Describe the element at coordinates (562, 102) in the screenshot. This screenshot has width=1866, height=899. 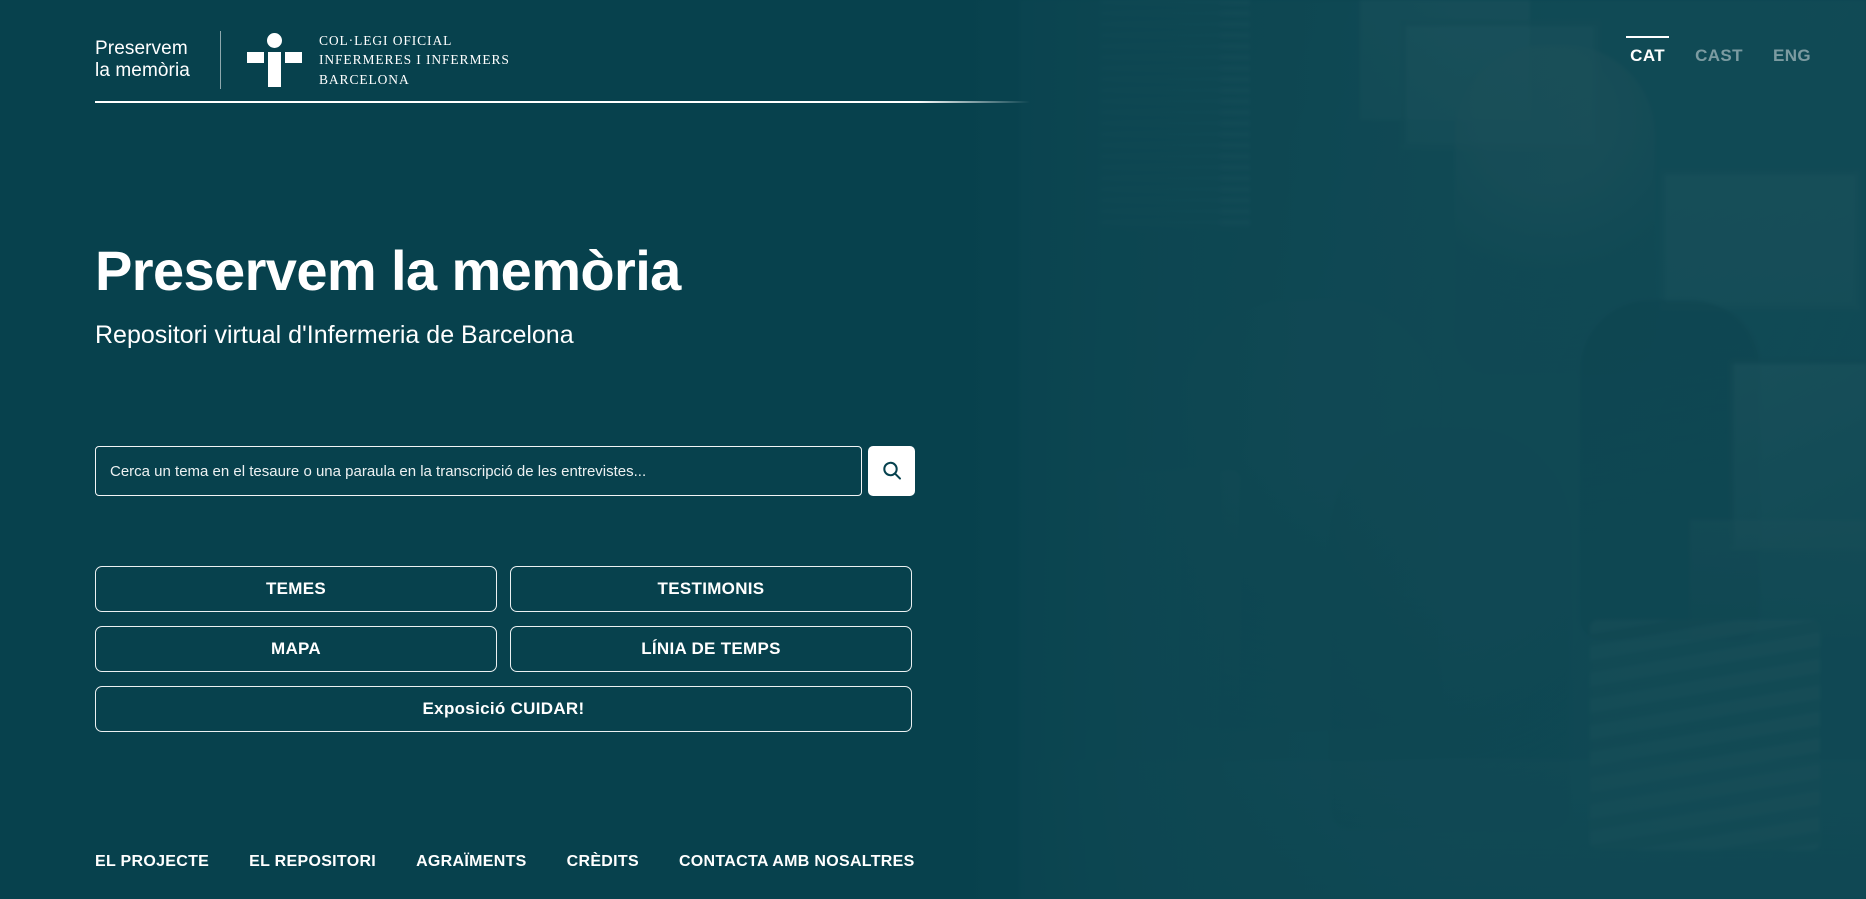
I see `header-divider` at that location.